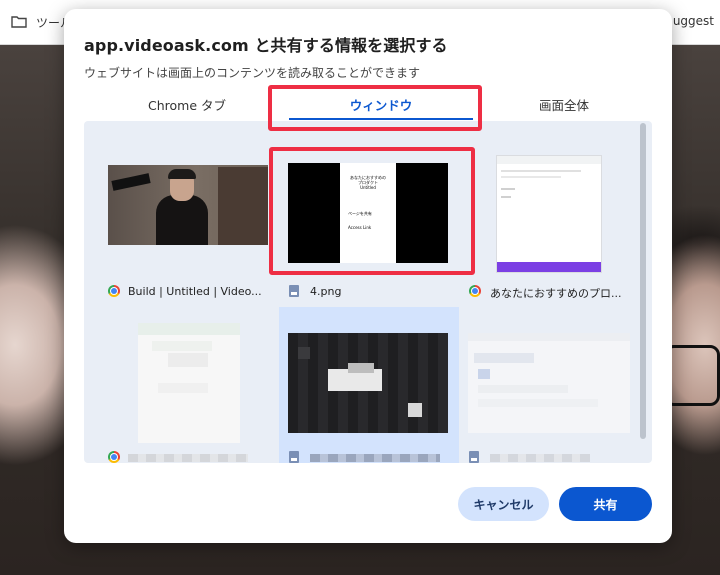  Describe the element at coordinates (693, 21) in the screenshot. I see `bookmark-suggest-label: uggest` at that location.